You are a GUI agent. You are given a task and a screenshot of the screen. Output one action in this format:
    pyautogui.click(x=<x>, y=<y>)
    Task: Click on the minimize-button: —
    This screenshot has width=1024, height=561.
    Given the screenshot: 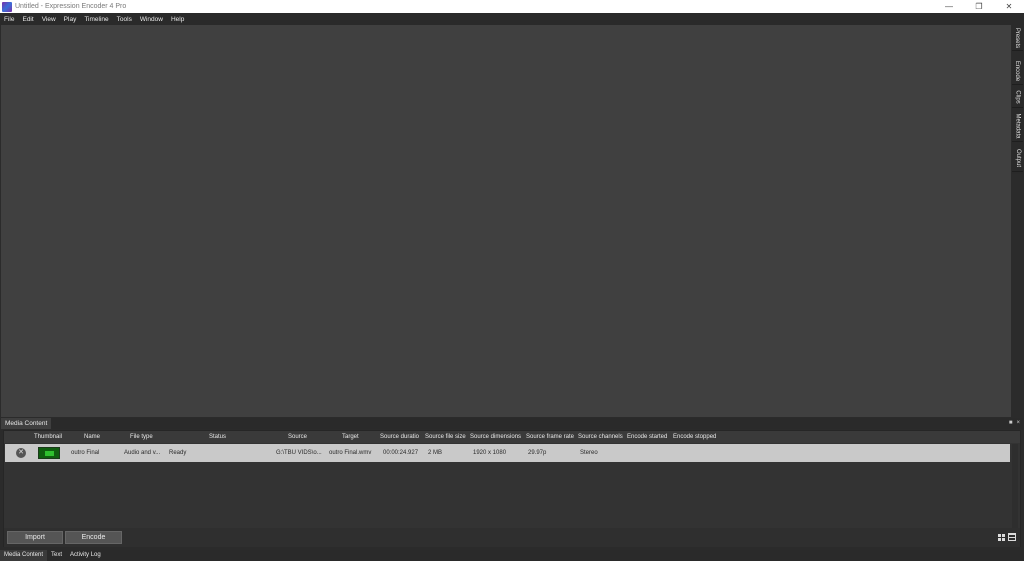 What is the action you would take?
    pyautogui.click(x=949, y=6)
    